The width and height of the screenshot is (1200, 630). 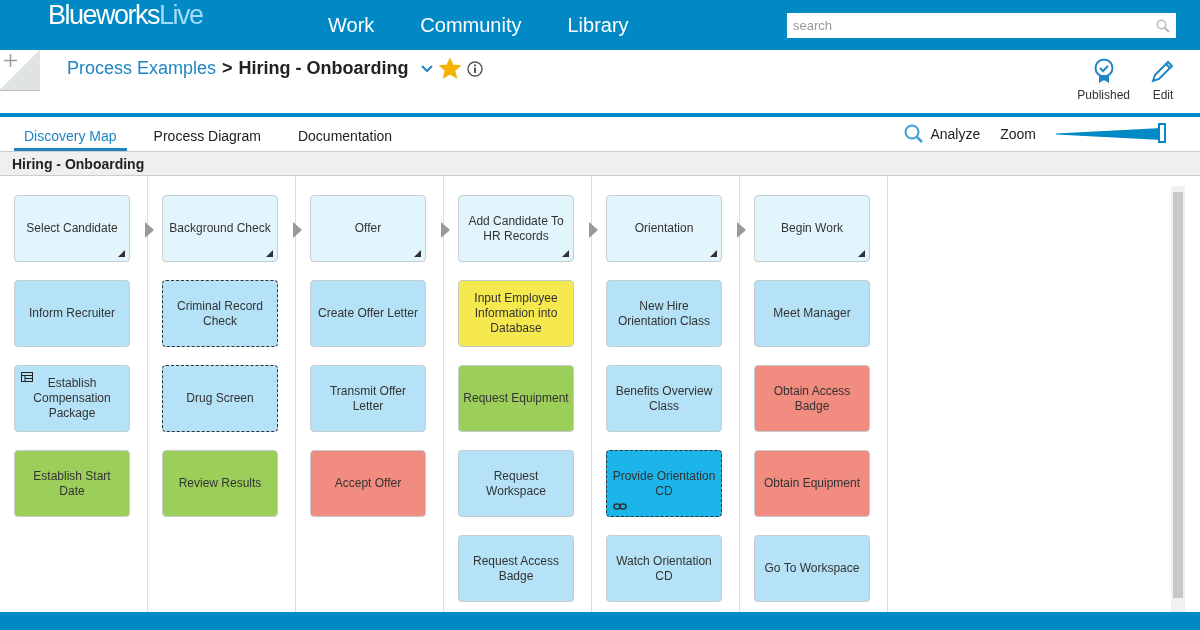 I want to click on milestone-card: Background Check, so click(x=220, y=228).